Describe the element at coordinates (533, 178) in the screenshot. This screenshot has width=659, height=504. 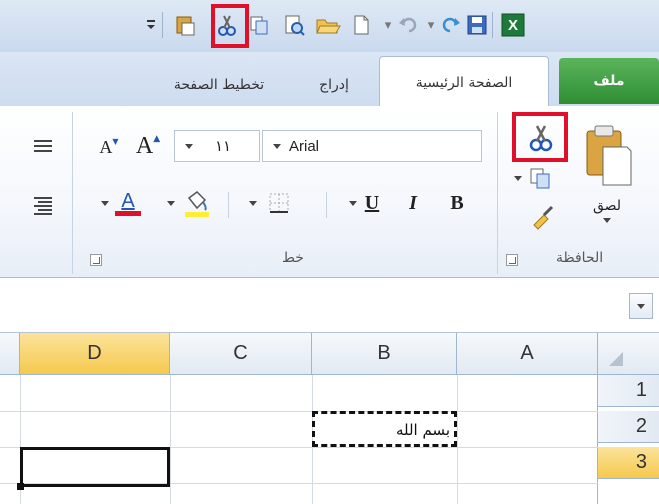
I see `copy-button` at that location.